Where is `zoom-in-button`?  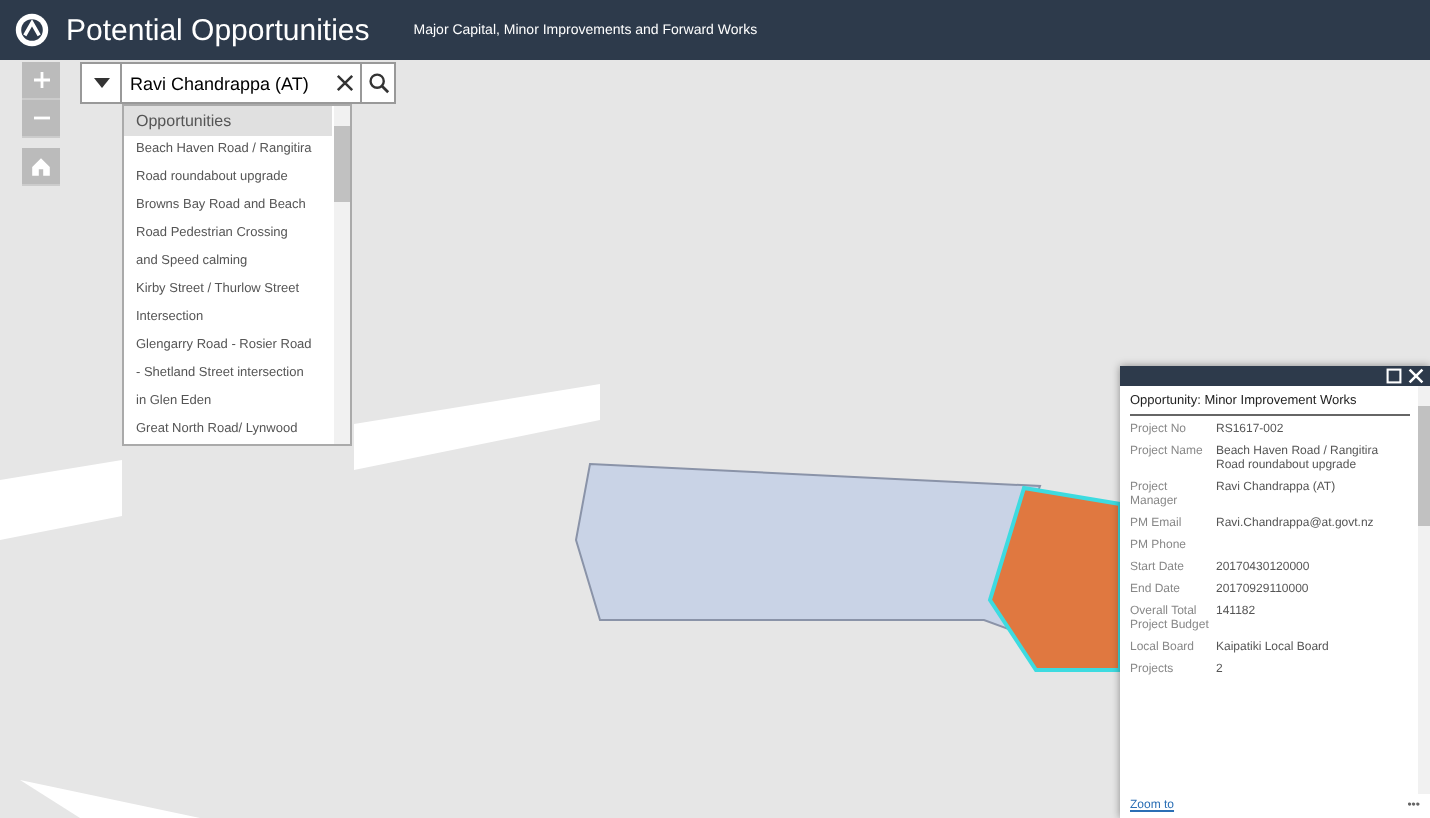
zoom-in-button is located at coordinates (41, 81).